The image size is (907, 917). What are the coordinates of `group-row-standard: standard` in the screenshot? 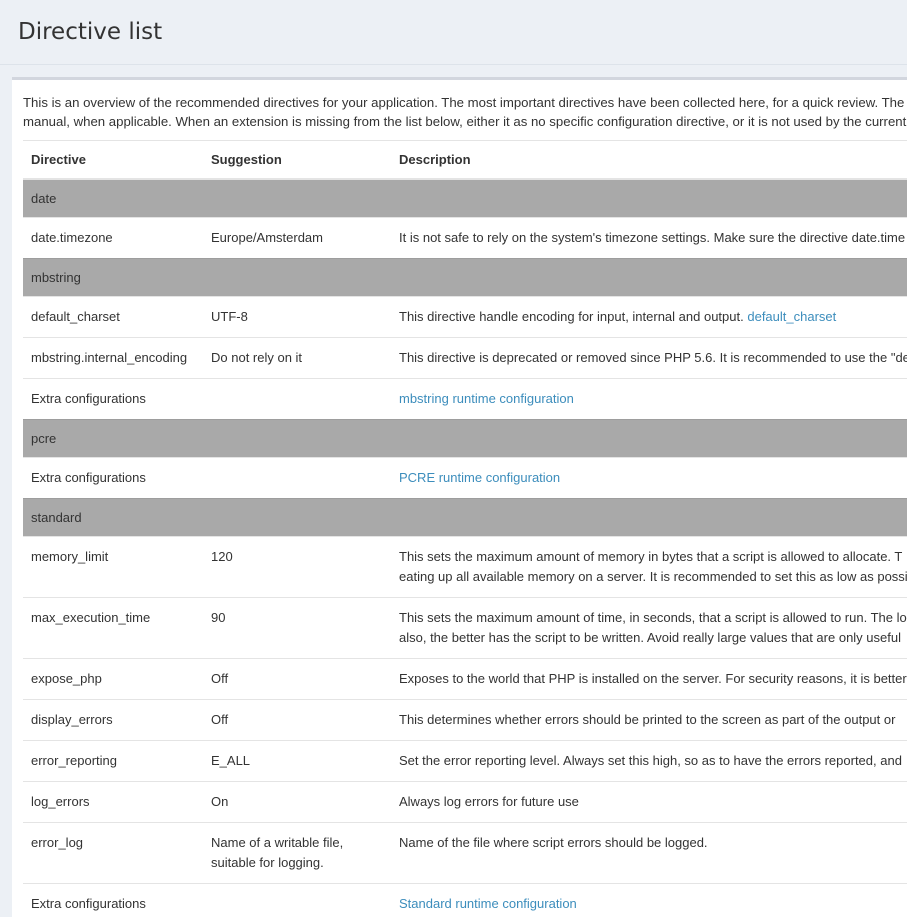 It's located at (465, 518).